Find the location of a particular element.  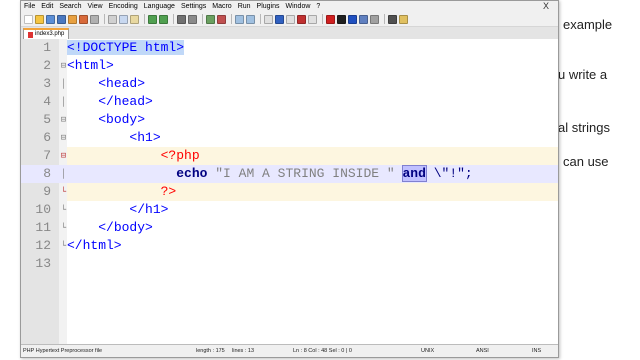

menu-language: Language is located at coordinates (159, 6).